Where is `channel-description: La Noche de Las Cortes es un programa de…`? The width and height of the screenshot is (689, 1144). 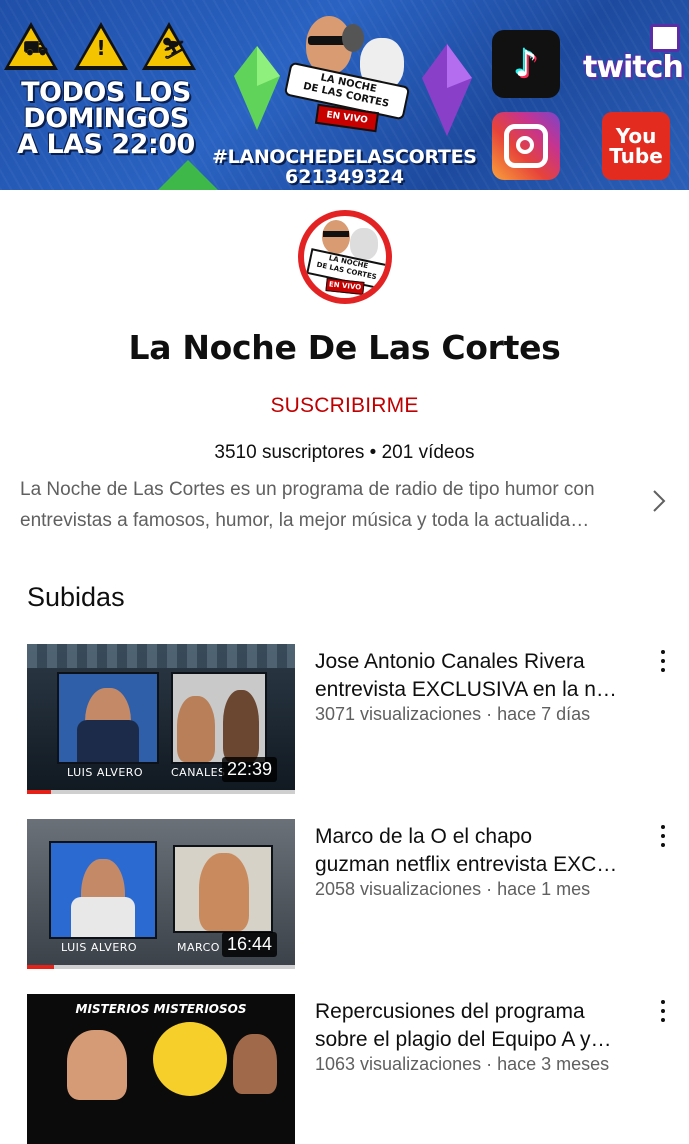
channel-description: La Noche de Las Cortes es un programa de… is located at coordinates (330, 505).